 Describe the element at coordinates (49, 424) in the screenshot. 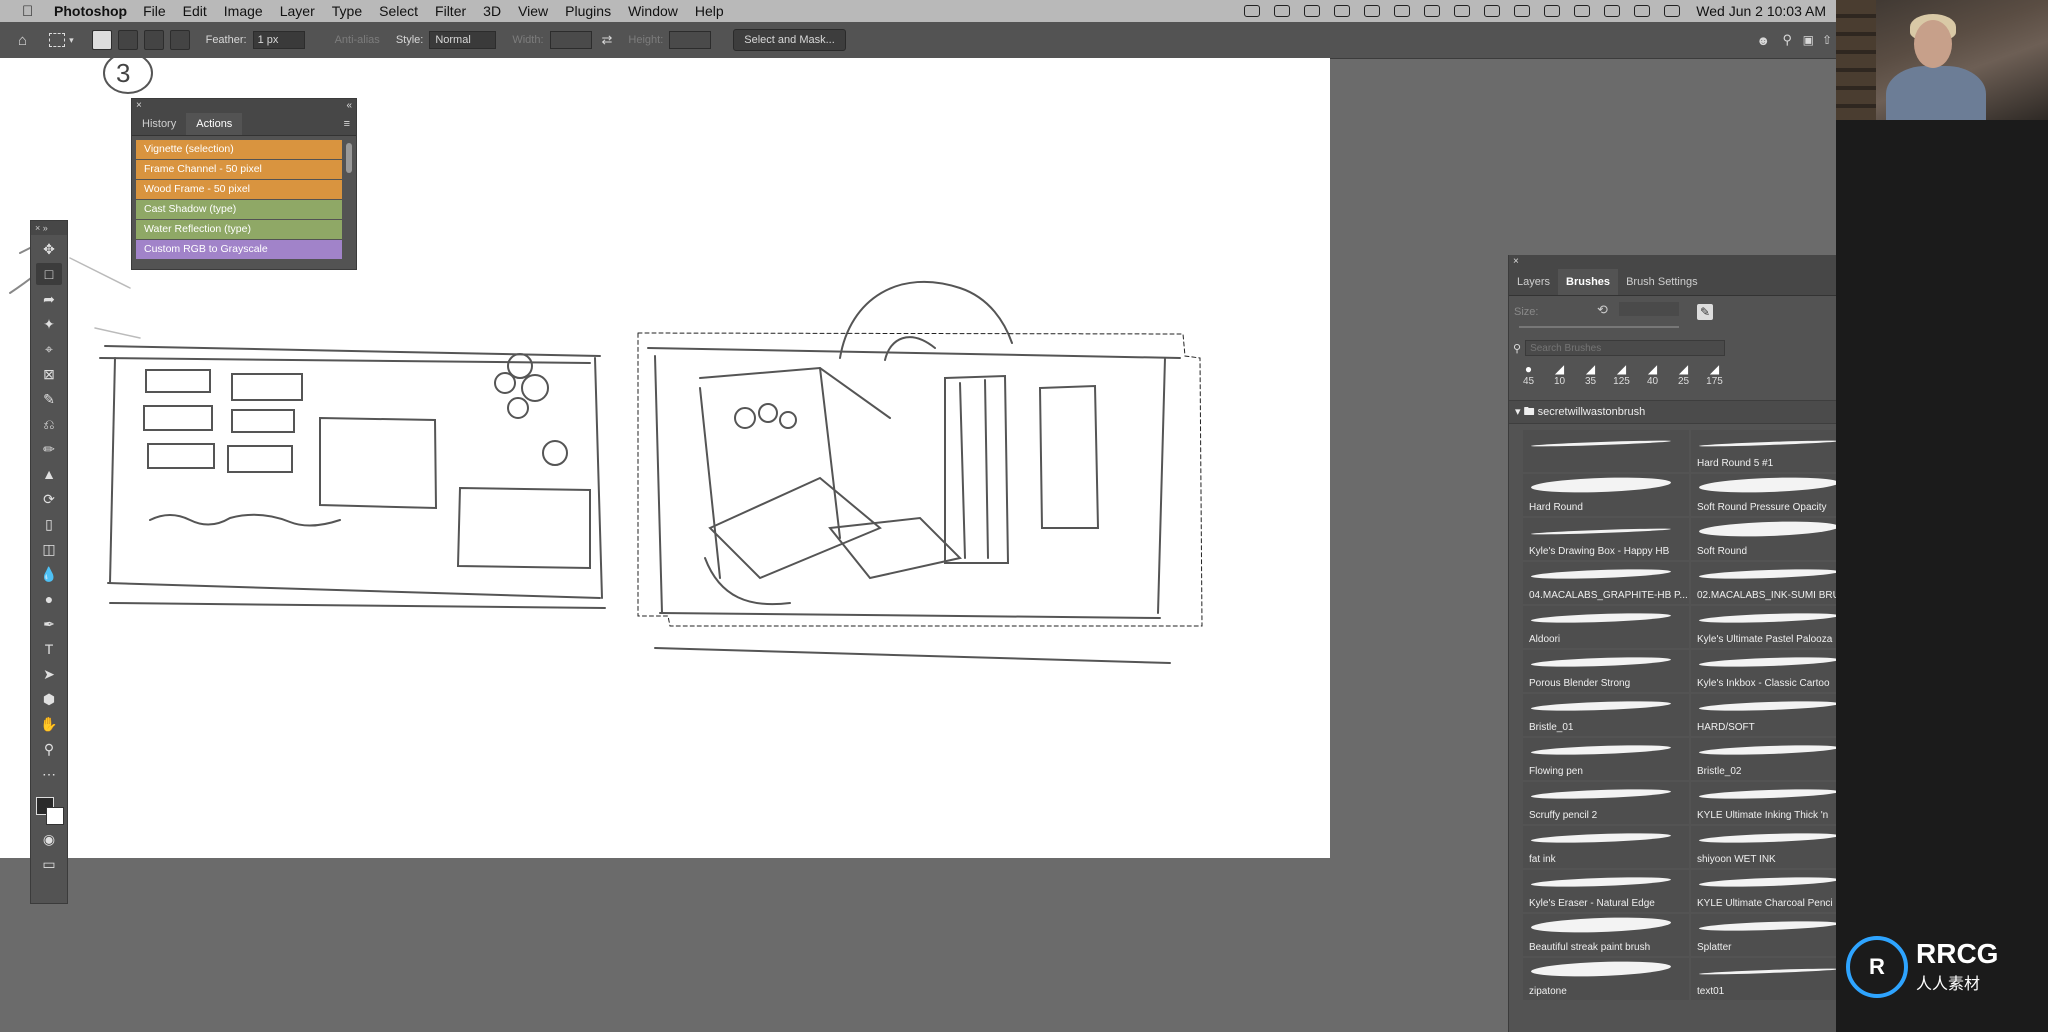

I see `healing-brush-tool-icon: ⎌` at that location.